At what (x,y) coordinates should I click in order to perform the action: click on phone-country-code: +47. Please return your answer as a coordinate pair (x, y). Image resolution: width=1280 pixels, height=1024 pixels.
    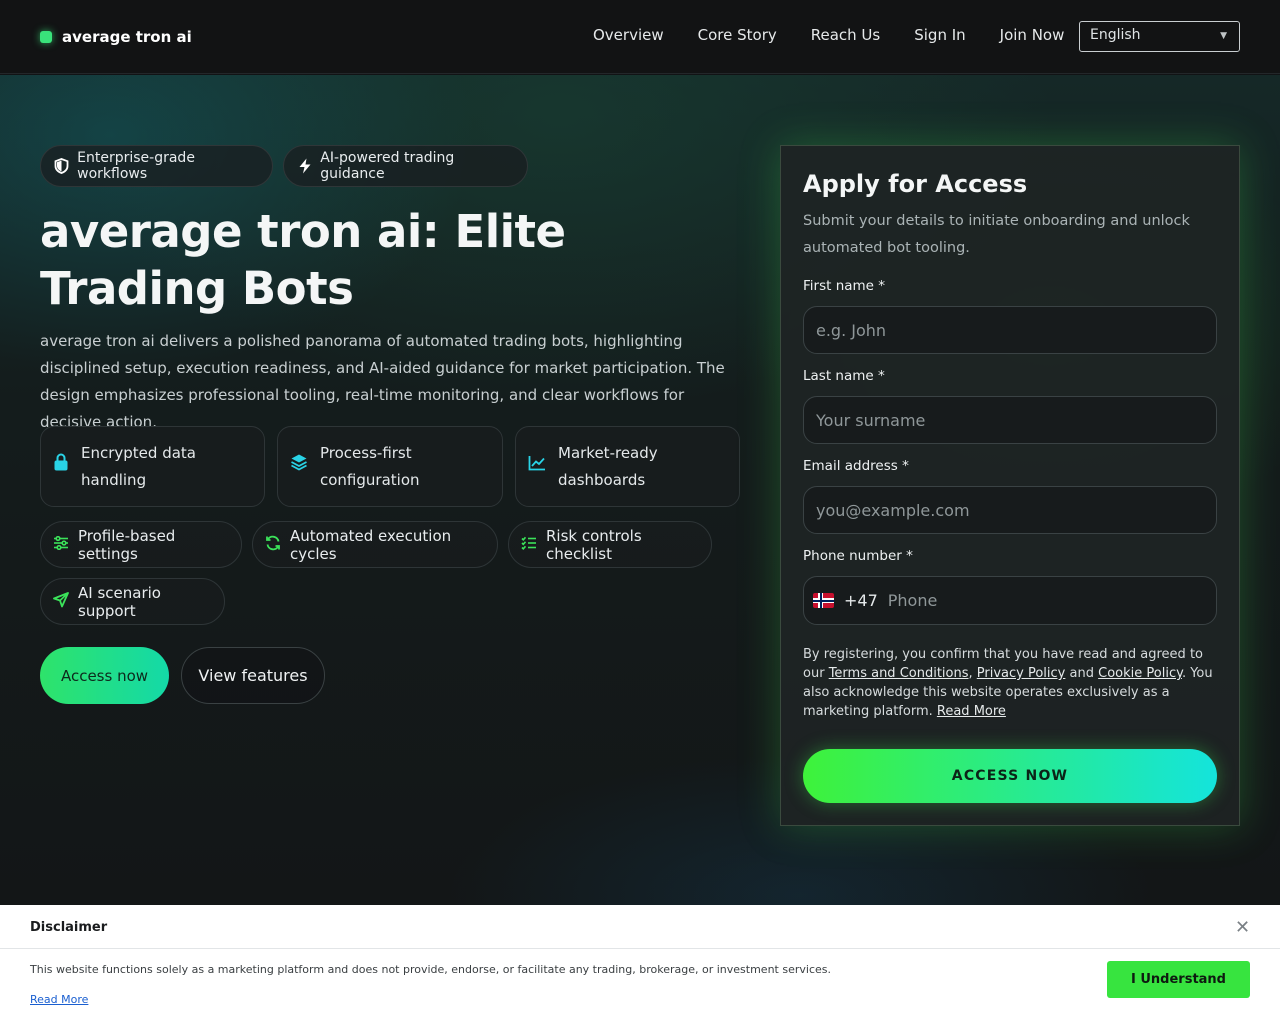
    Looking at the image, I should click on (861, 600).